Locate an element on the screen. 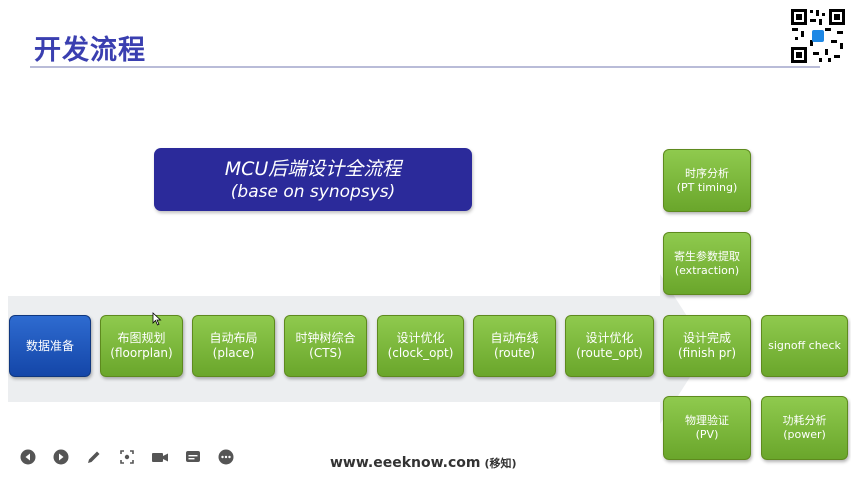  step-clock-opt: 设计优化 (clock_opt) is located at coordinates (420, 346).